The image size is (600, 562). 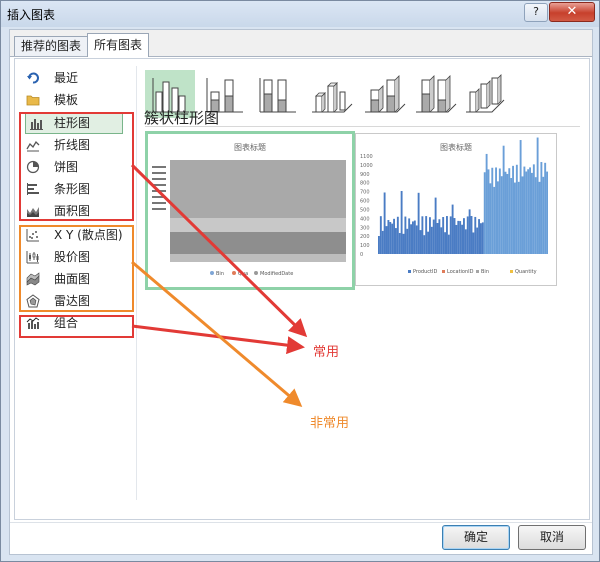 I want to click on ok-button: 确定, so click(x=476, y=537).